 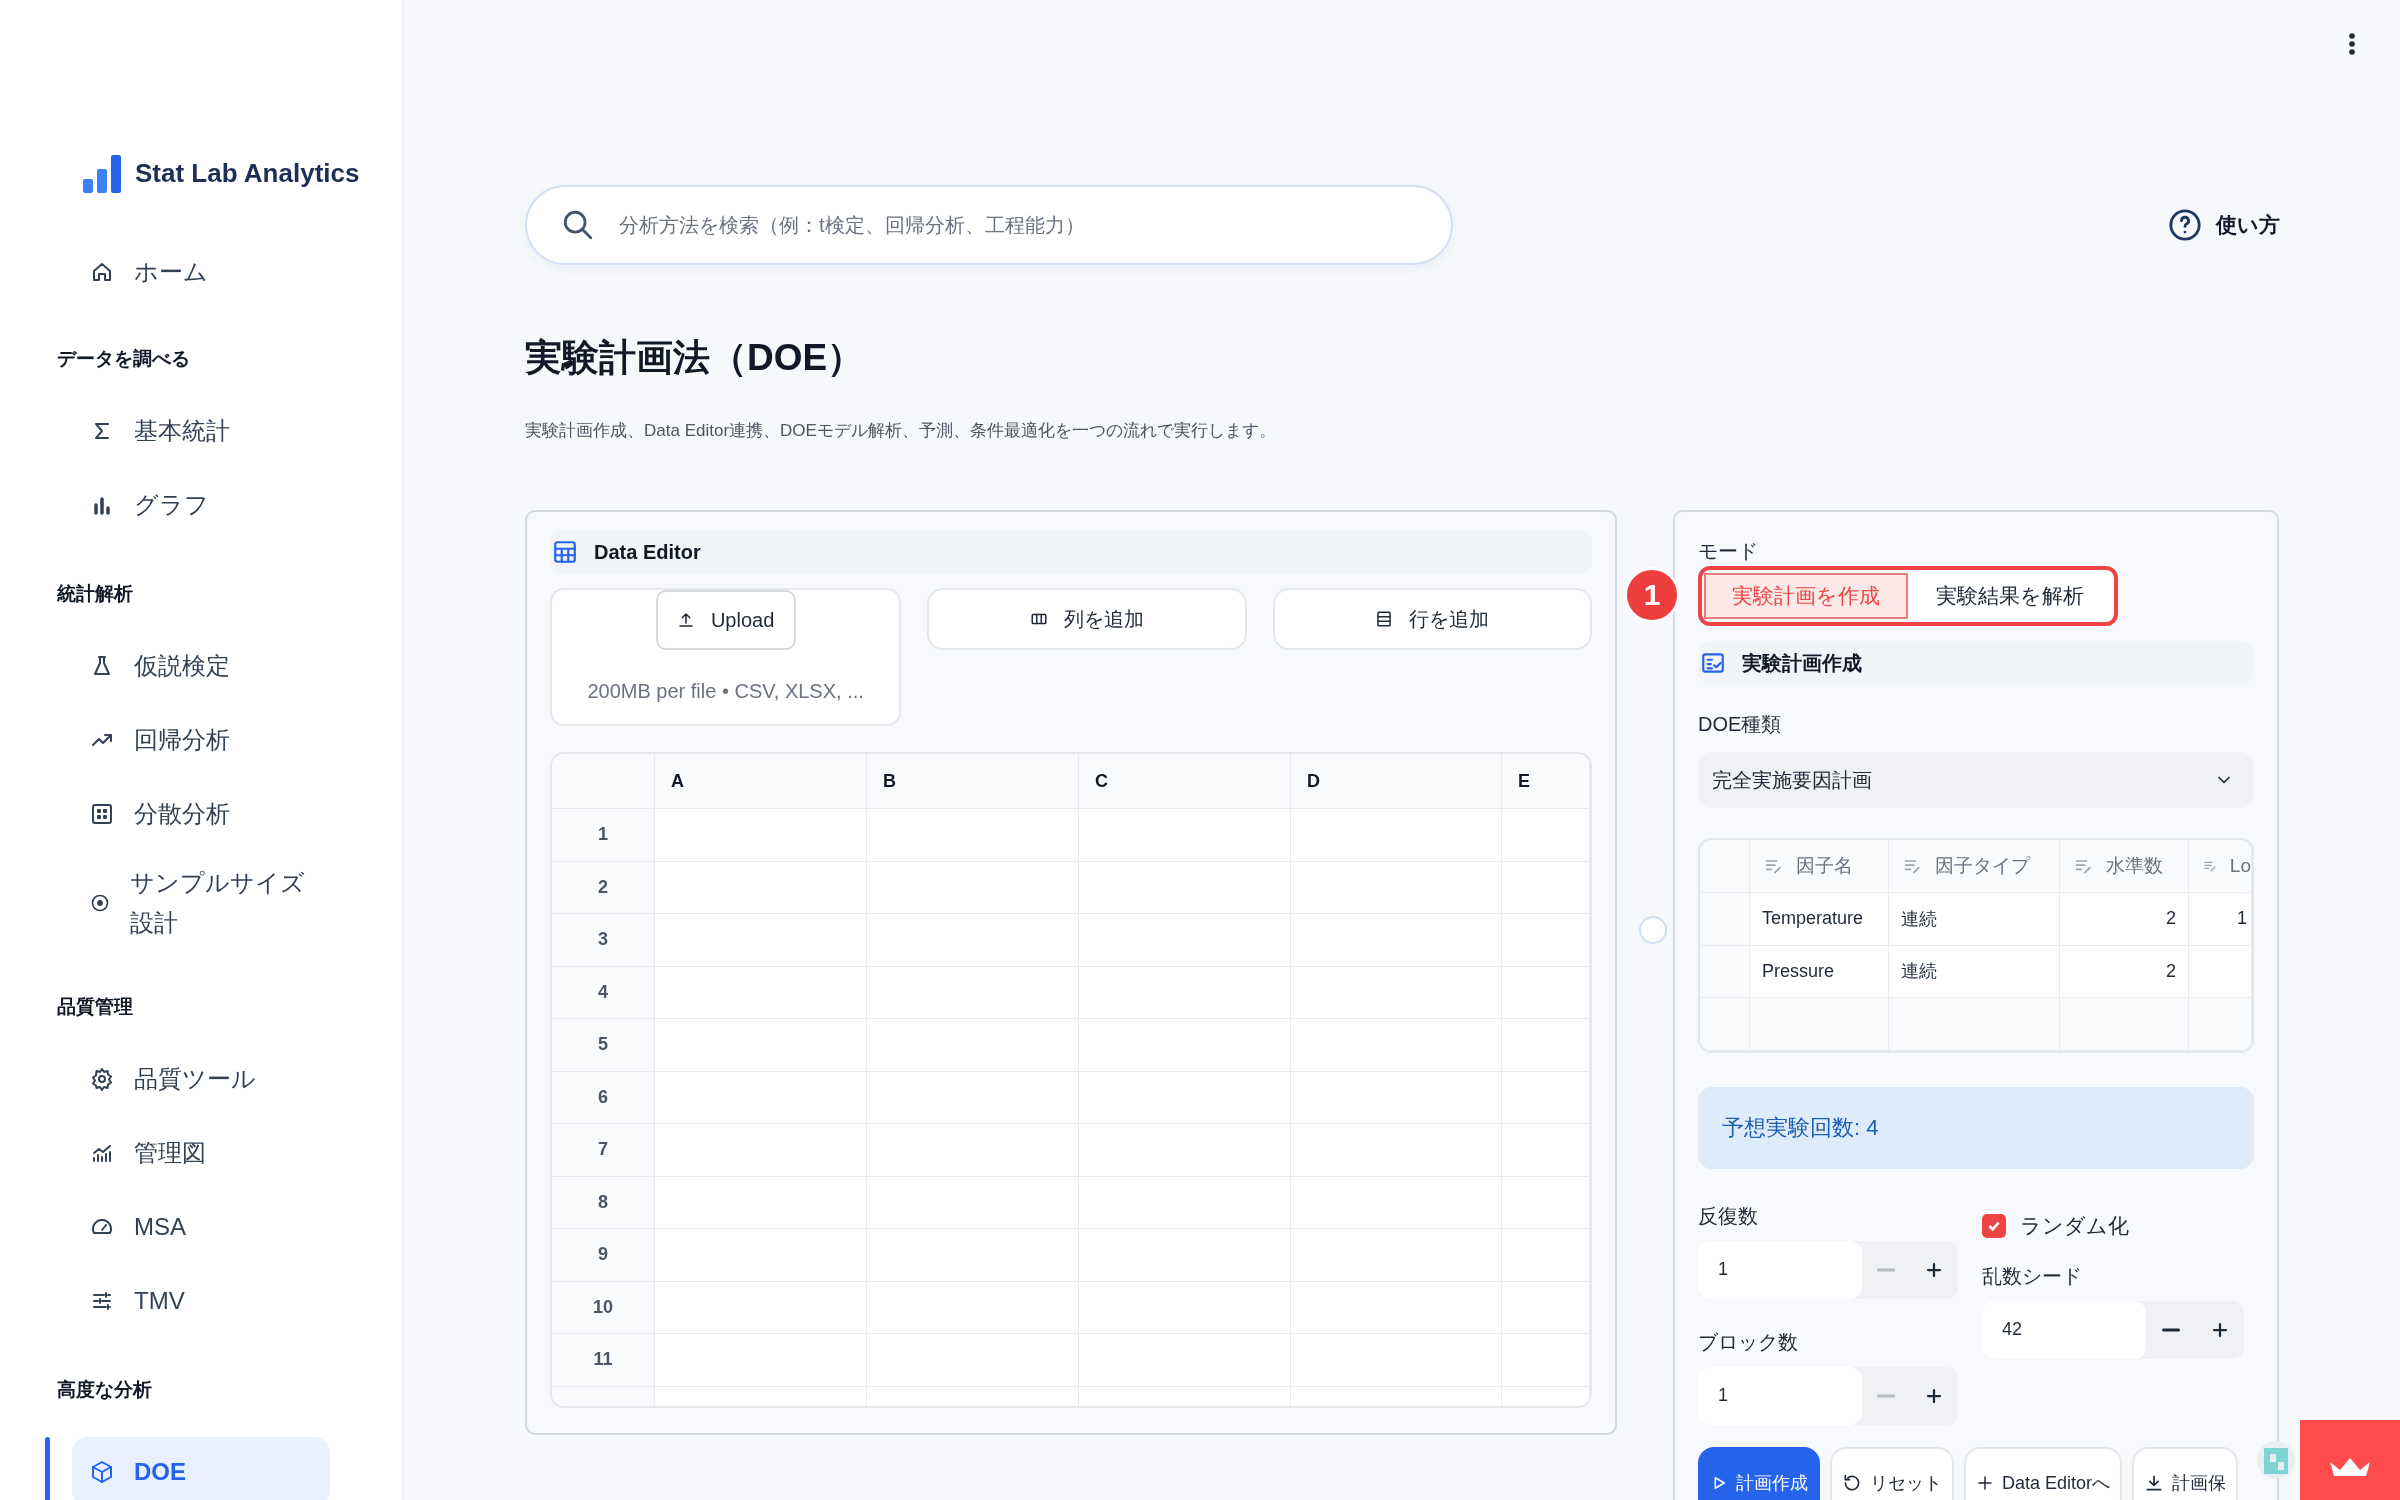 What do you see at coordinates (1819, 919) in the screenshot?
I see `table-cell: Temperature` at bounding box center [1819, 919].